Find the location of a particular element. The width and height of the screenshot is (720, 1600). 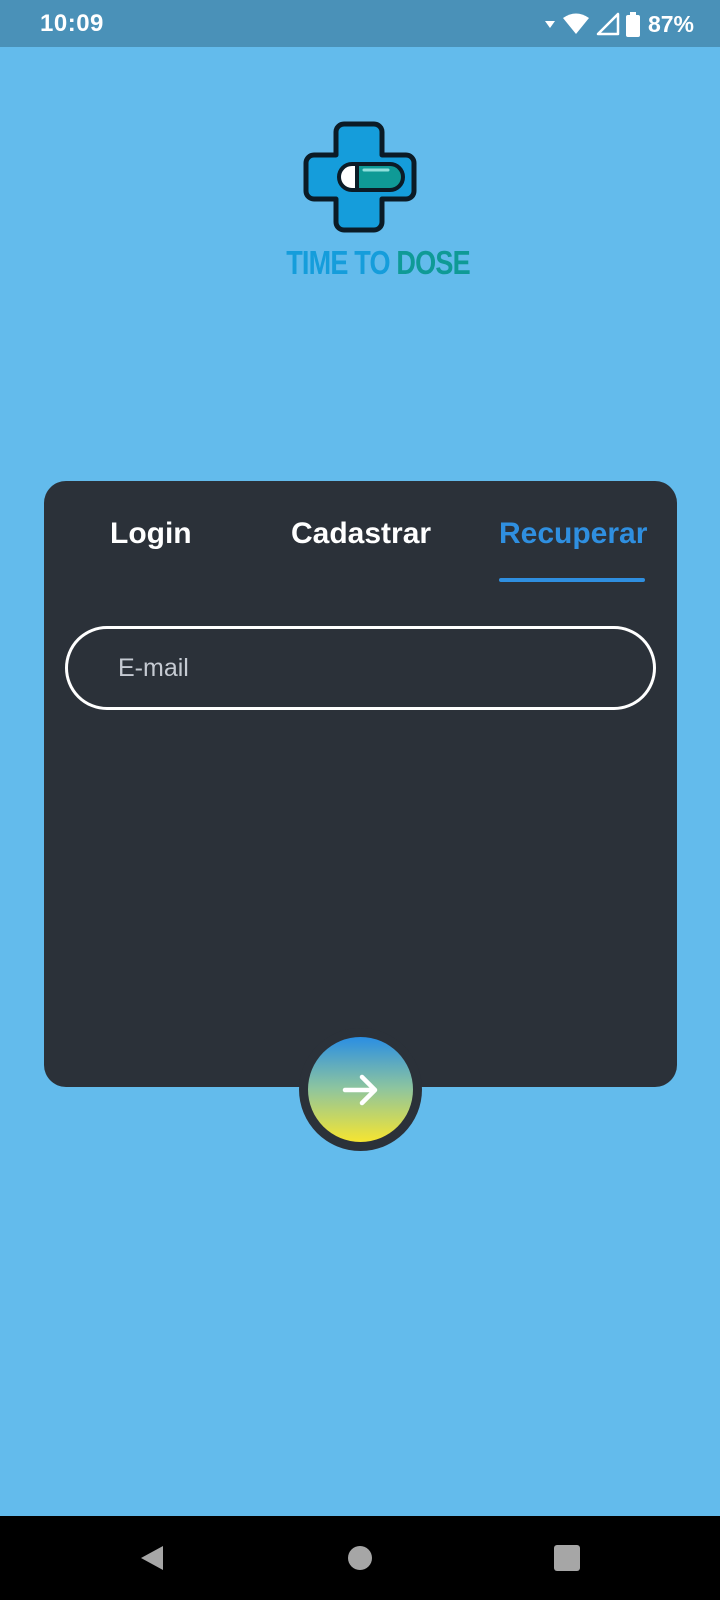

signal-icon is located at coordinates (608, 24).